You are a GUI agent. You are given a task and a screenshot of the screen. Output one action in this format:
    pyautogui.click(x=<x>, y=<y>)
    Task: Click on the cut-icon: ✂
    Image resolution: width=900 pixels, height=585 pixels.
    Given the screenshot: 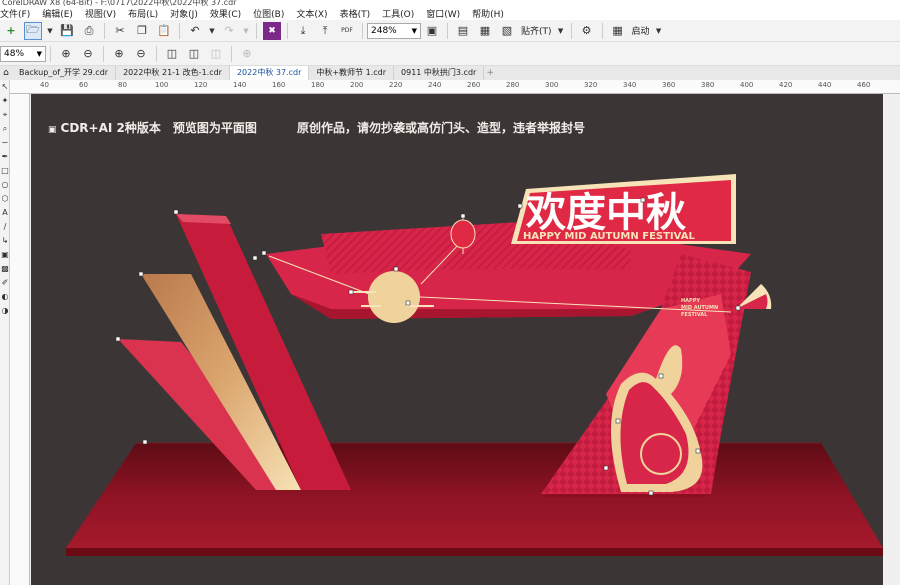 What is the action you would take?
    pyautogui.click(x=120, y=31)
    